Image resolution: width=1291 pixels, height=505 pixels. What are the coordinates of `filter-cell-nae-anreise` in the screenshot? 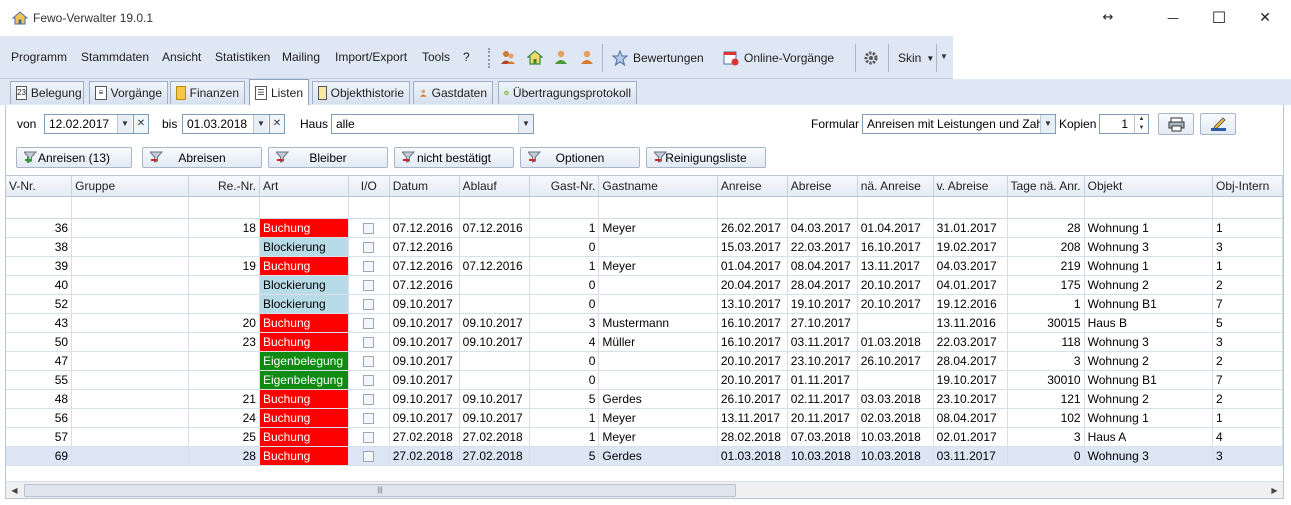 It's located at (895, 207).